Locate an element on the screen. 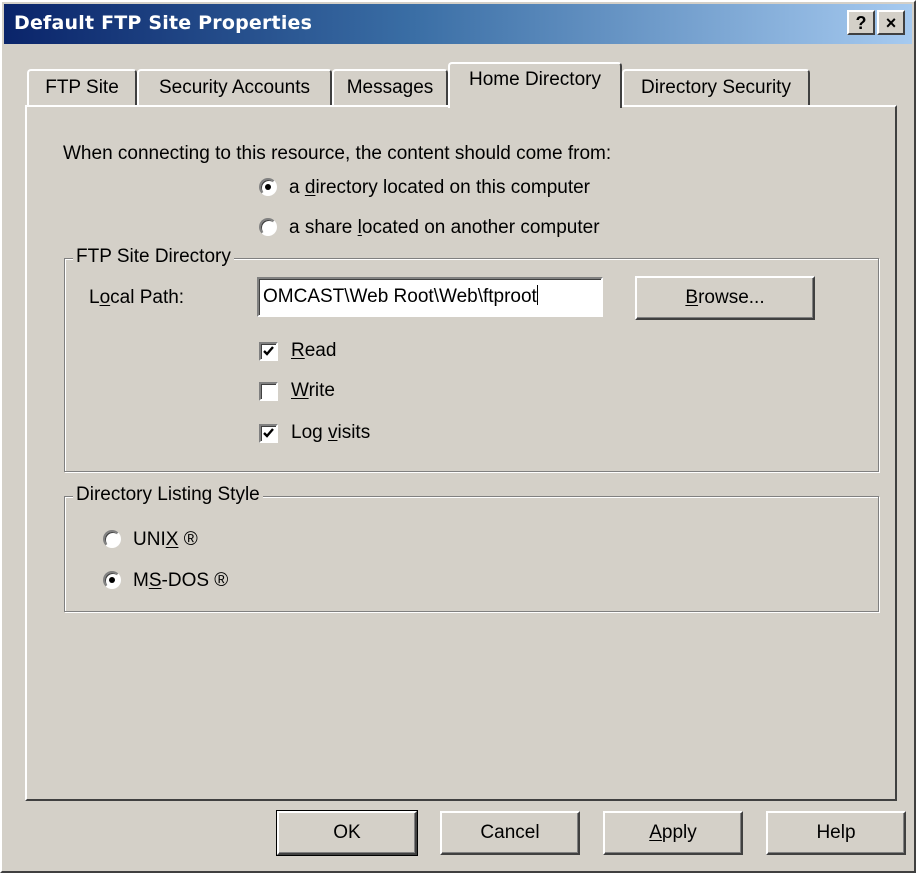 The height and width of the screenshot is (873, 916). radio-local-directory-label: a directory located on this computer is located at coordinates (439, 188).